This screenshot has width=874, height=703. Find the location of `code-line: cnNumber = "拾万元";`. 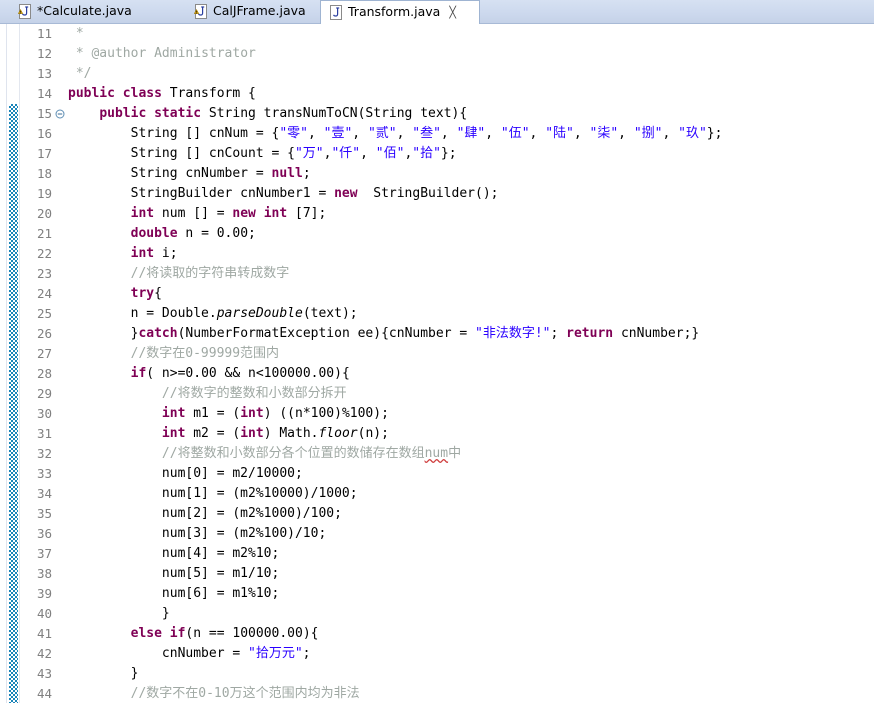

code-line: cnNumber = "拾万元"; is located at coordinates (471, 654).